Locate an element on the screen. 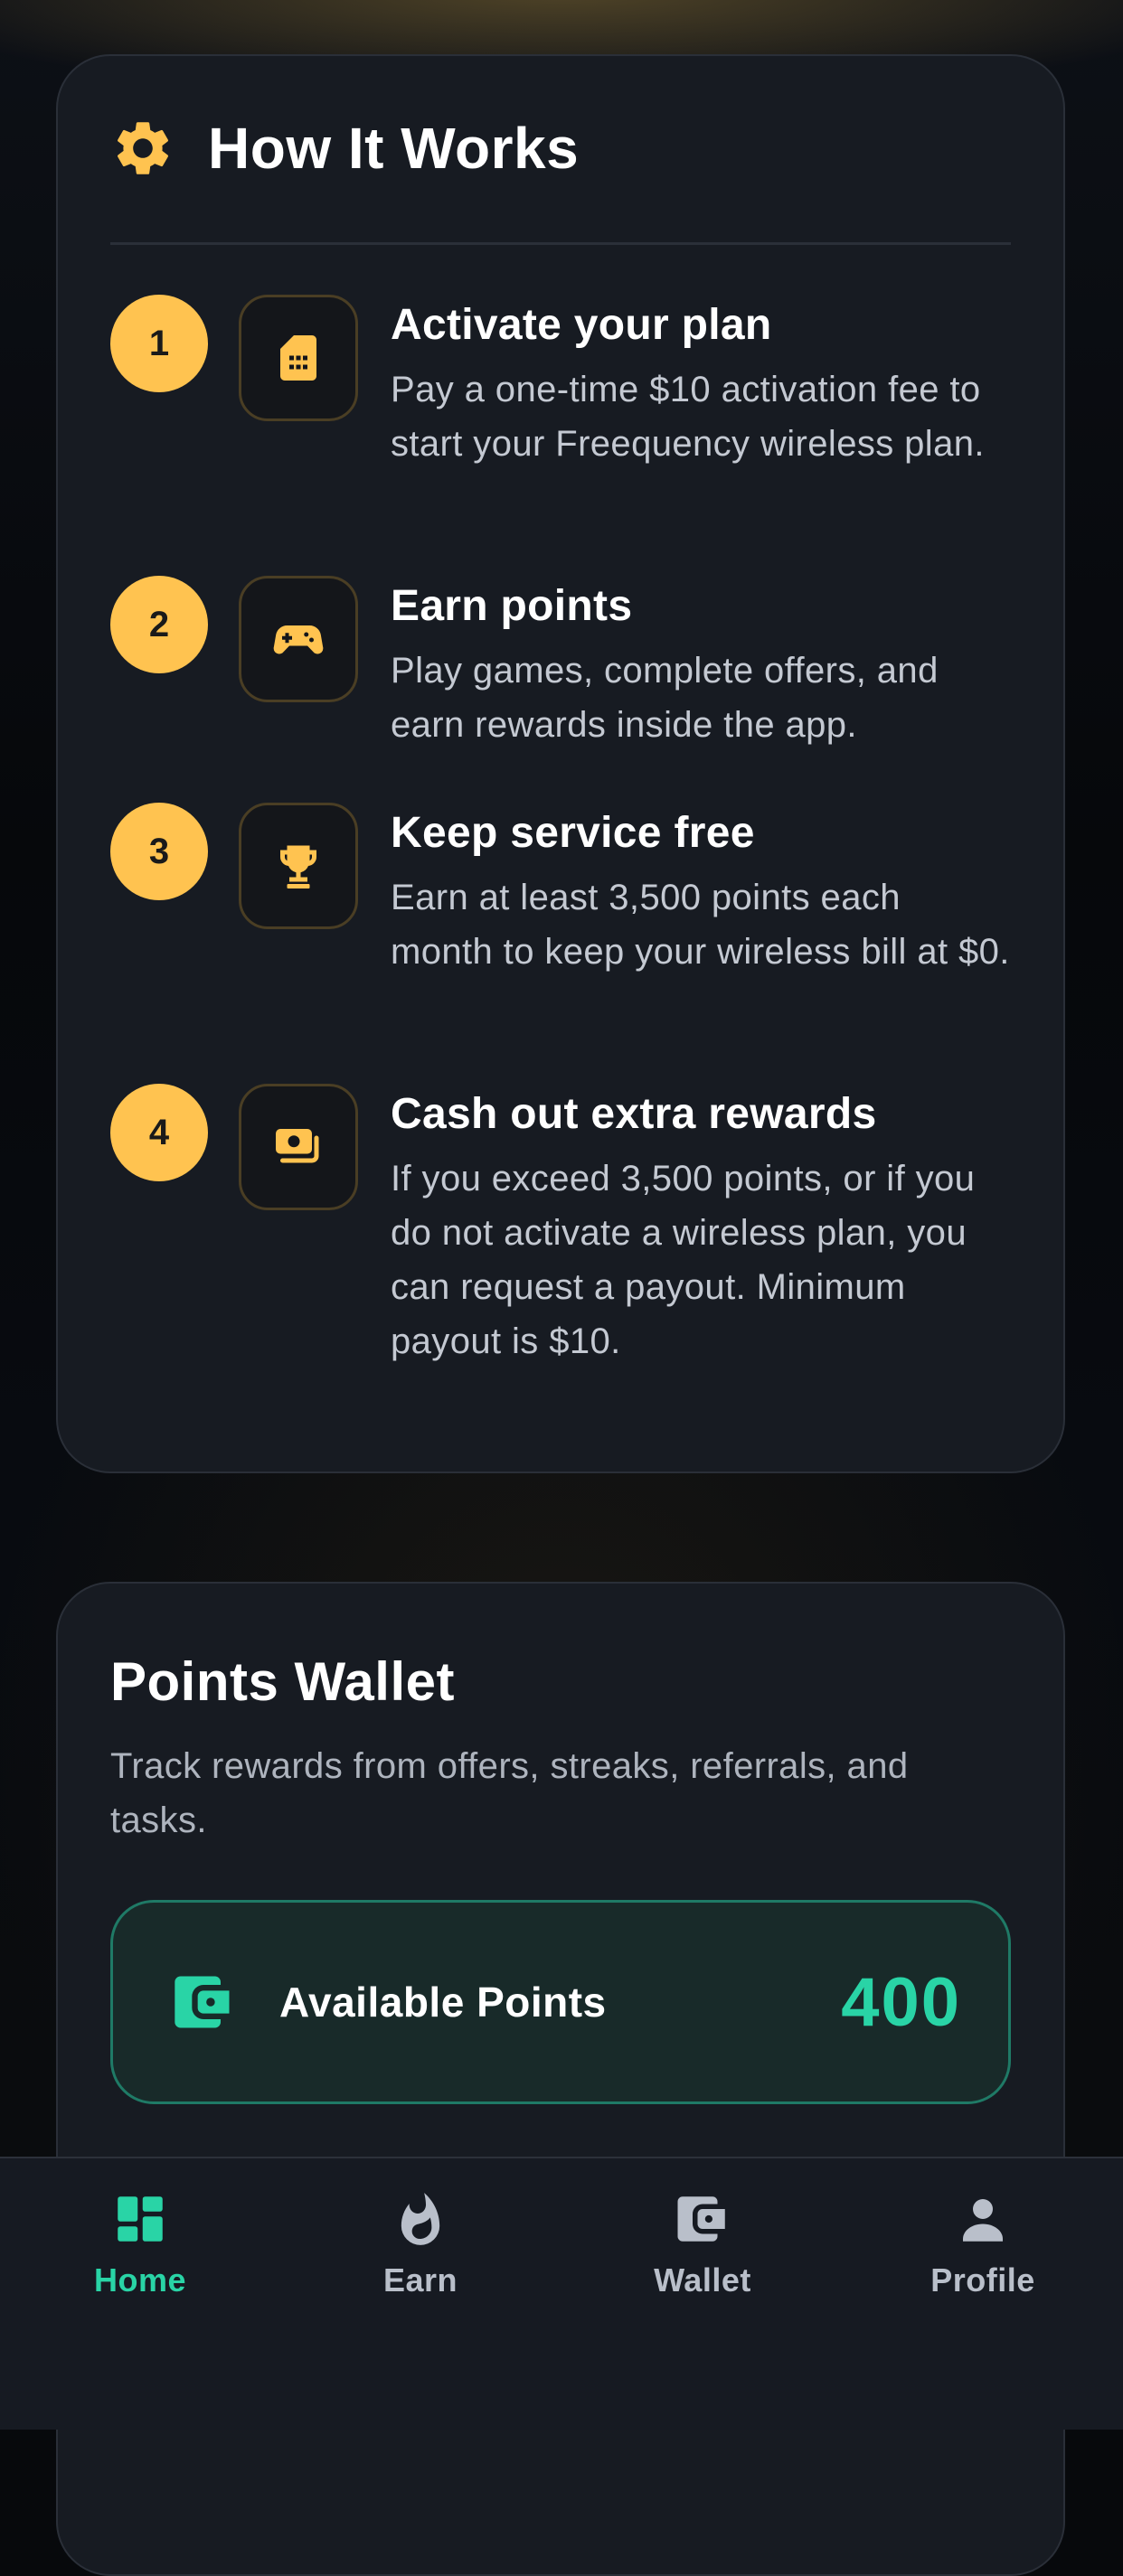  trophy-icon is located at coordinates (298, 867).